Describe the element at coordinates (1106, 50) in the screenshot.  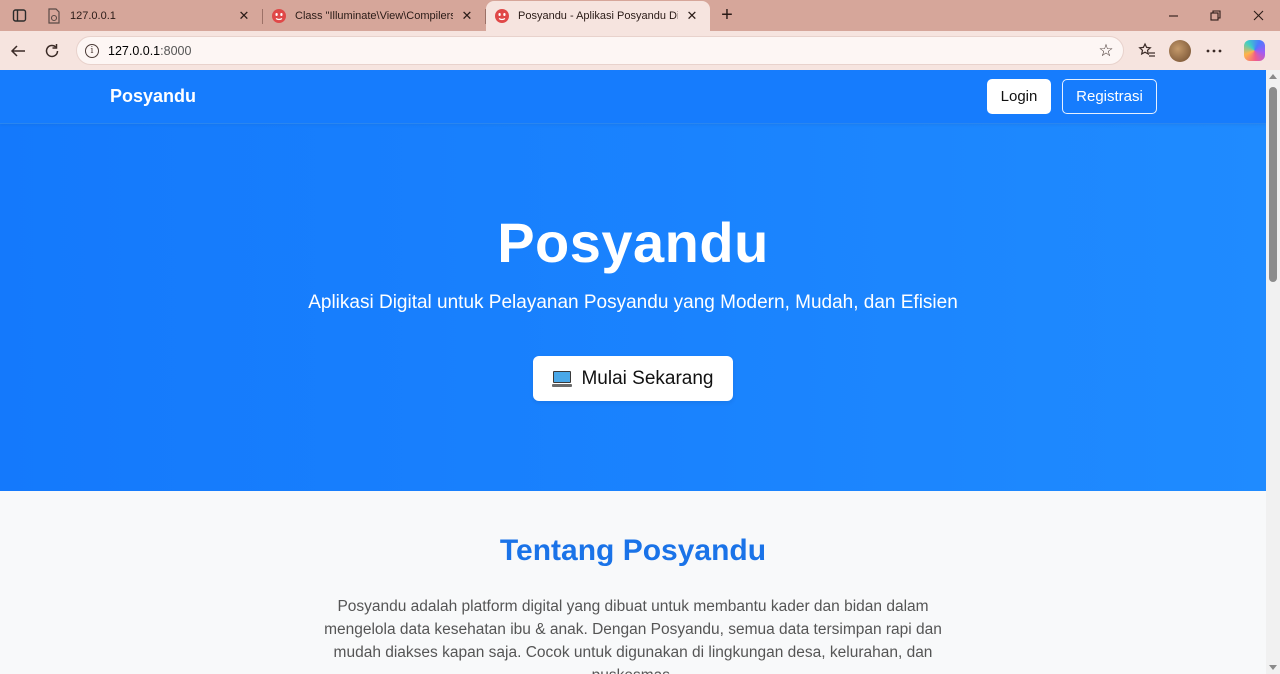
I see `bookmark-star-icon: ☆` at that location.